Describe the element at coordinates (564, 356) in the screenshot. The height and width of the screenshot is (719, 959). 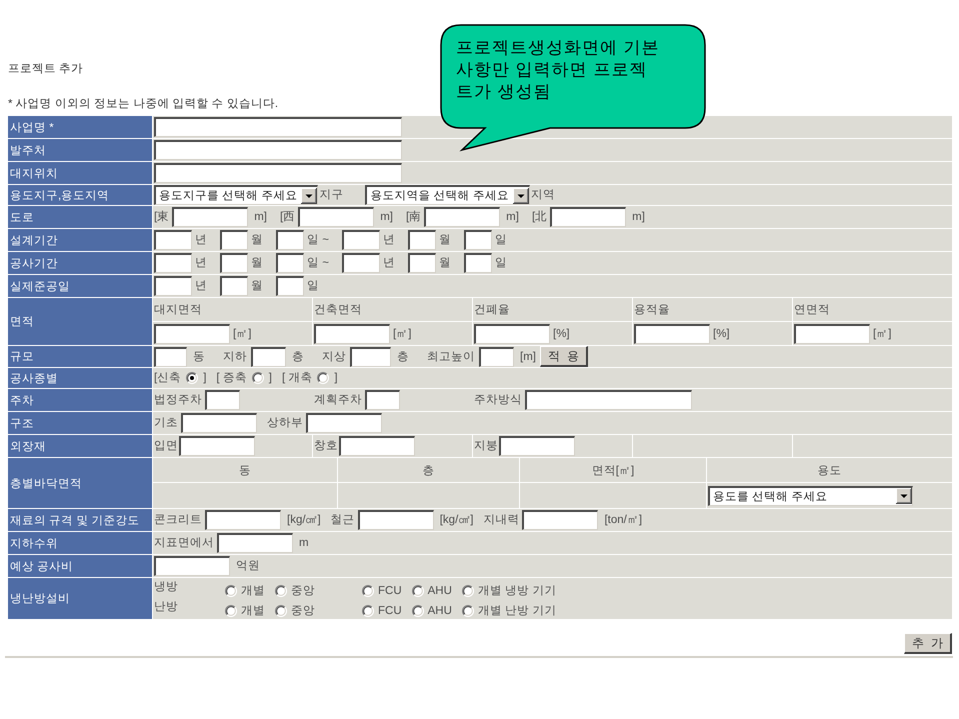
I see `apply-button: 적 용` at that location.